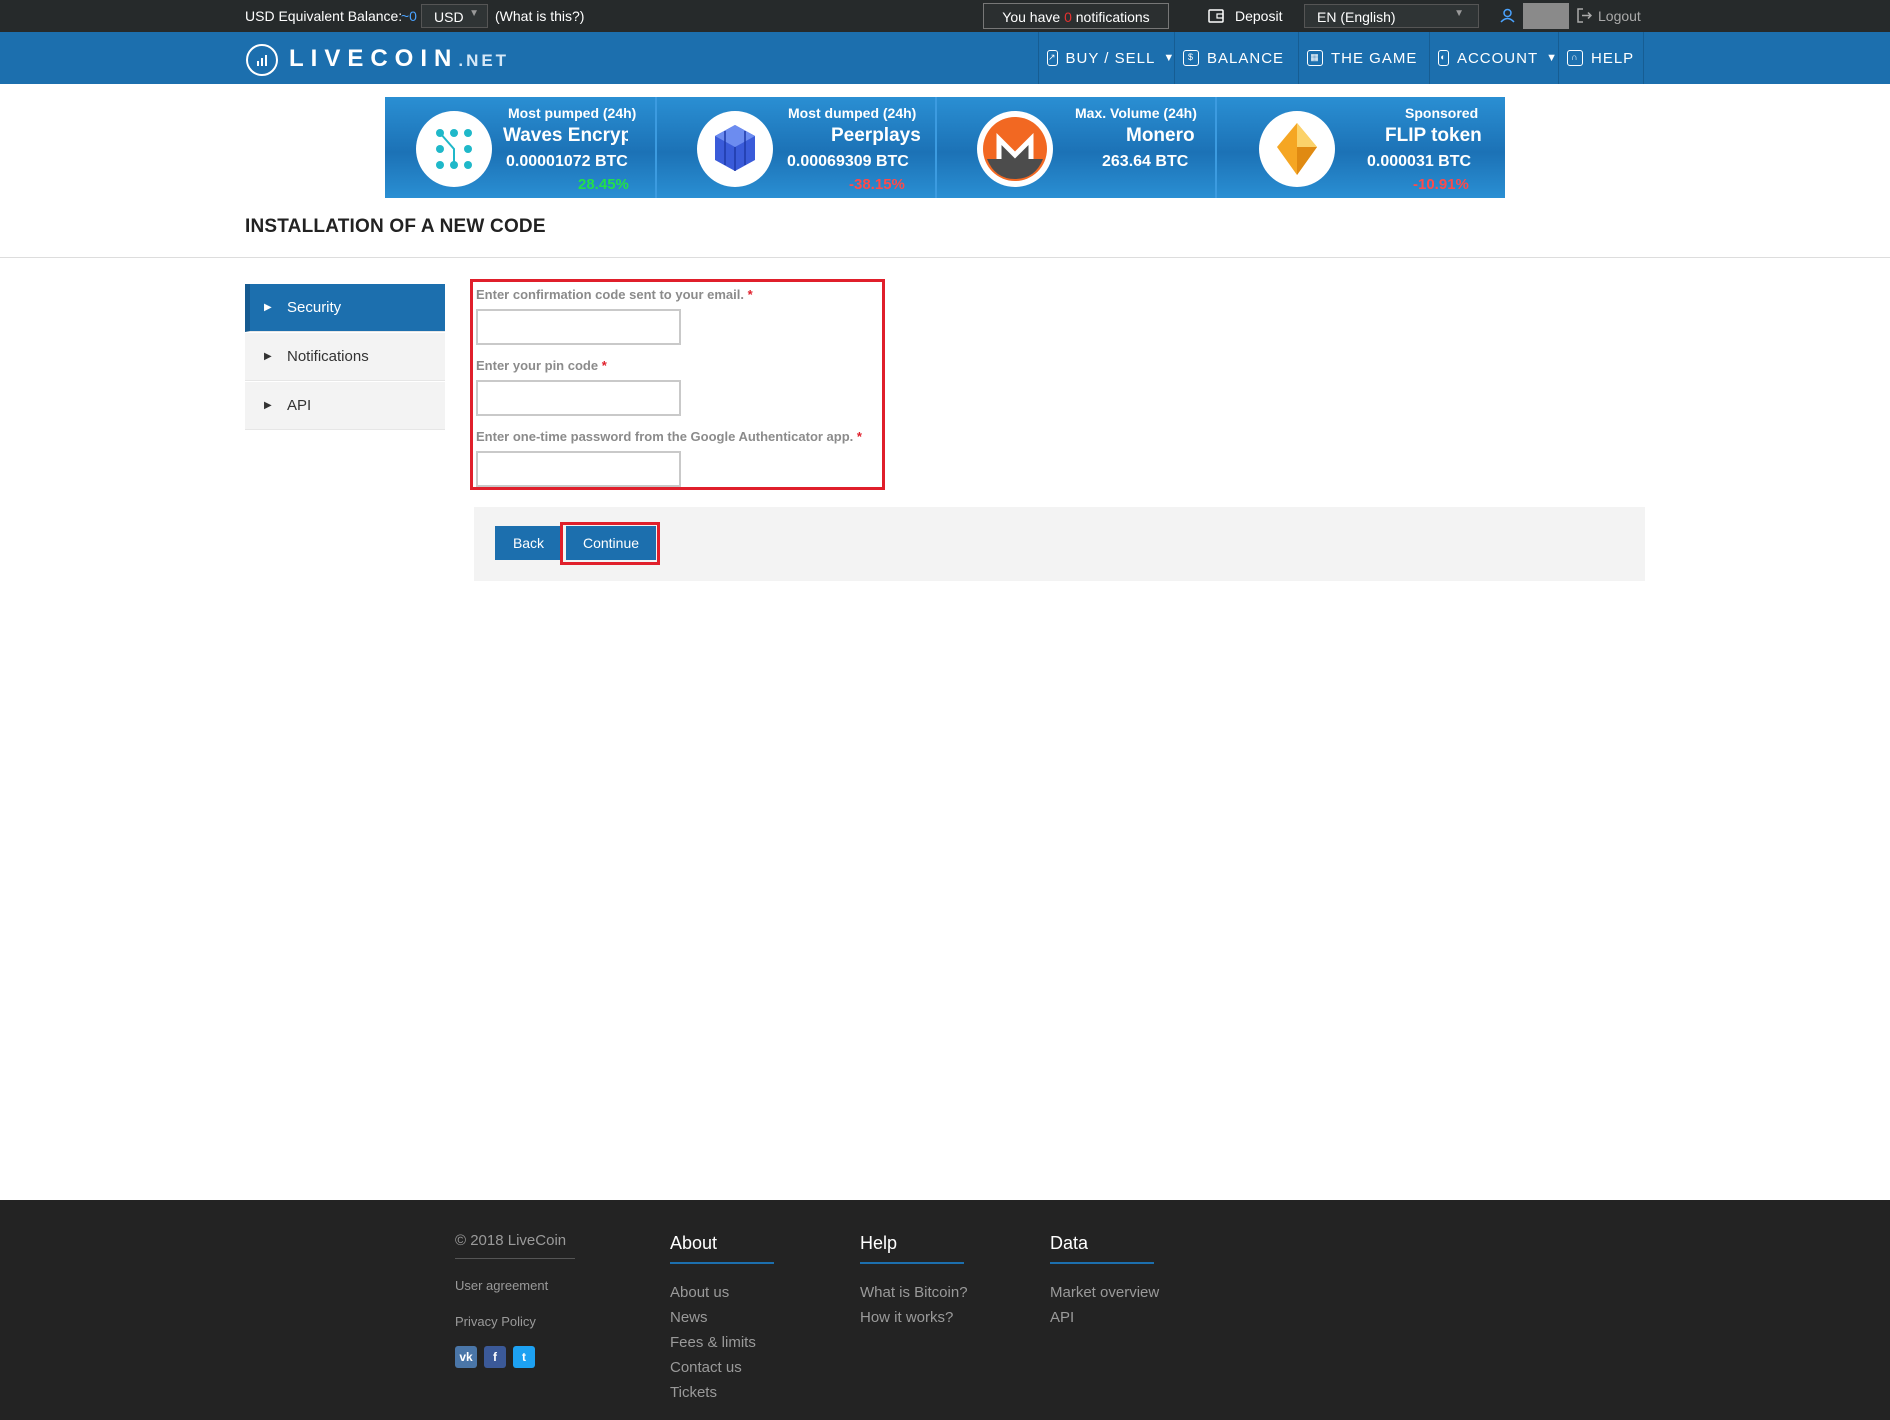 This screenshot has height=1420, width=1890. Describe the element at coordinates (1297, 149) in the screenshot. I see `flip-token-icon` at that location.